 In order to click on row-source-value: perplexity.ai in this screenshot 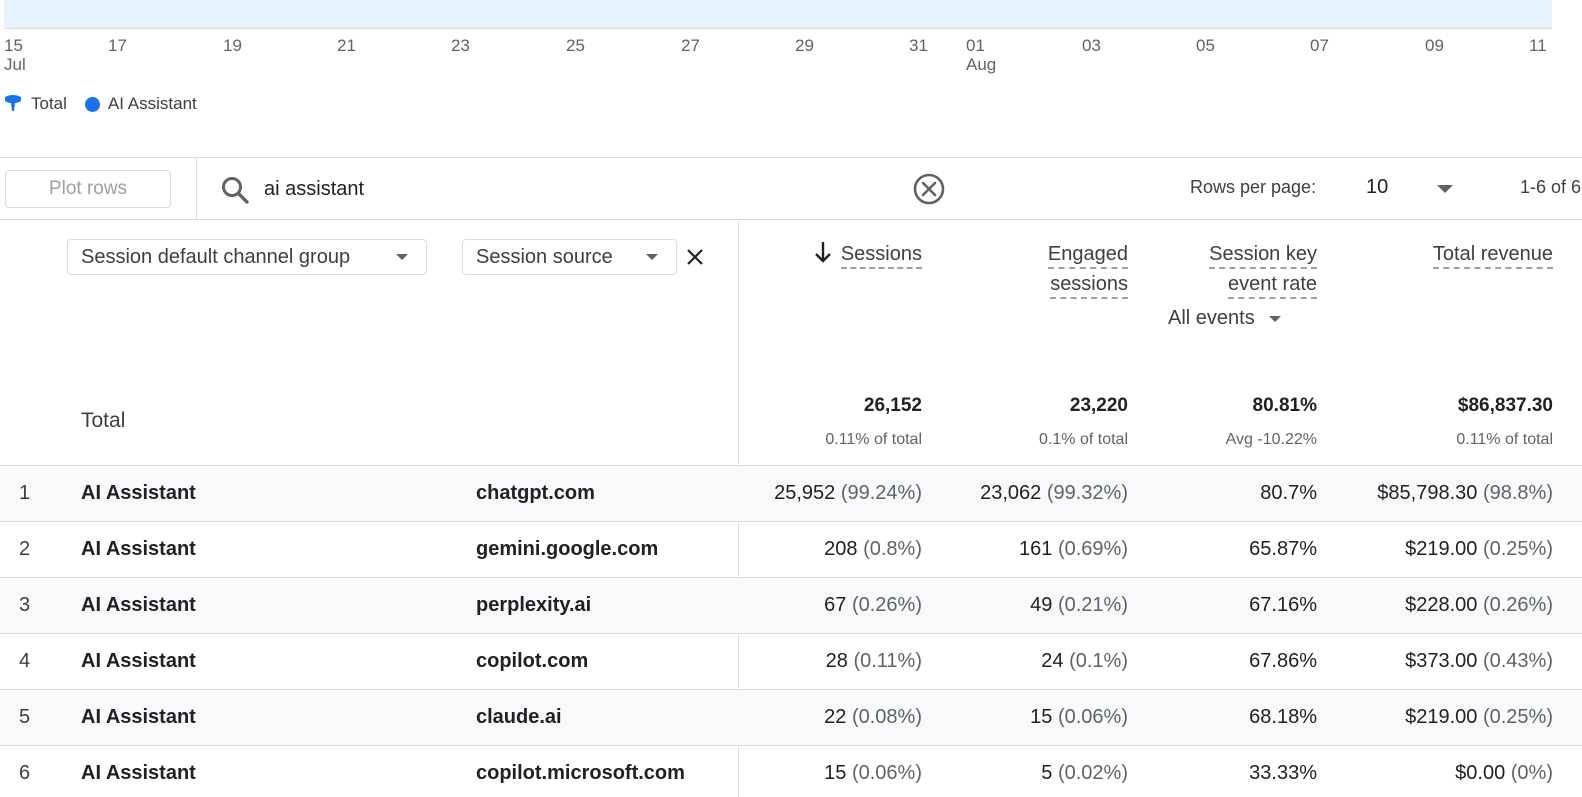, I will do `click(534, 605)`.